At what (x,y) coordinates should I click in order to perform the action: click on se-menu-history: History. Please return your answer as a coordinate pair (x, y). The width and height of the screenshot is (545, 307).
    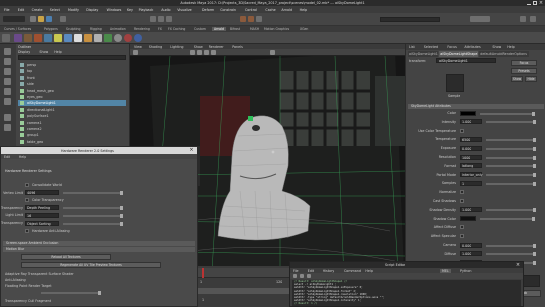
    Looking at the image, I should click on (329, 271).